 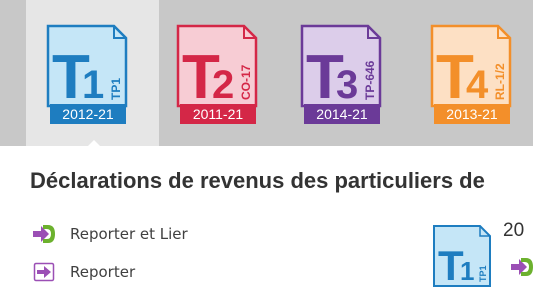 I want to click on carry-forward-label: Reporter, so click(x=103, y=272).